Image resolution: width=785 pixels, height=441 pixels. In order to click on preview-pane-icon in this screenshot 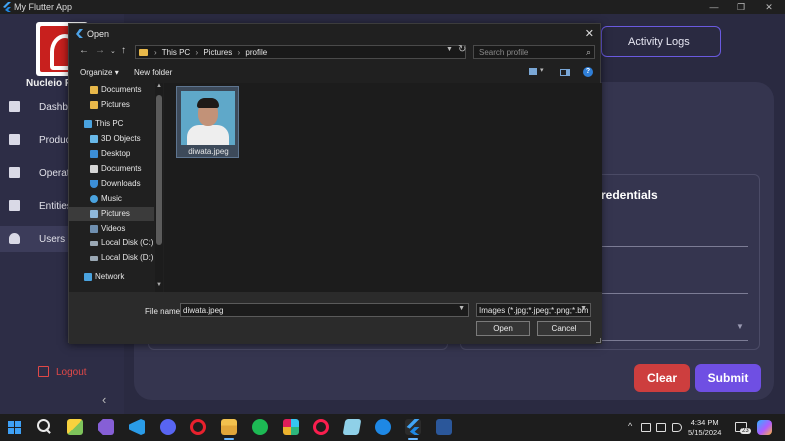, I will do `click(565, 72)`.